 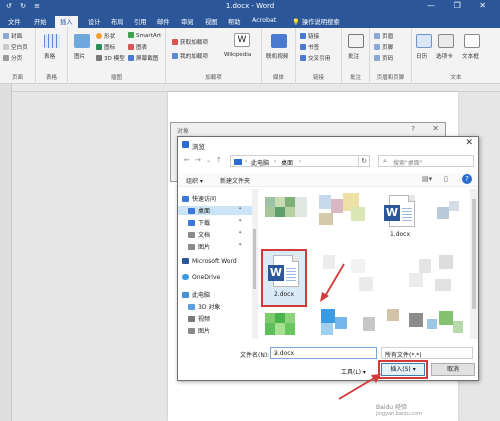 What do you see at coordinates (185, 295) in the screenshot?
I see `computer-icon` at bounding box center [185, 295].